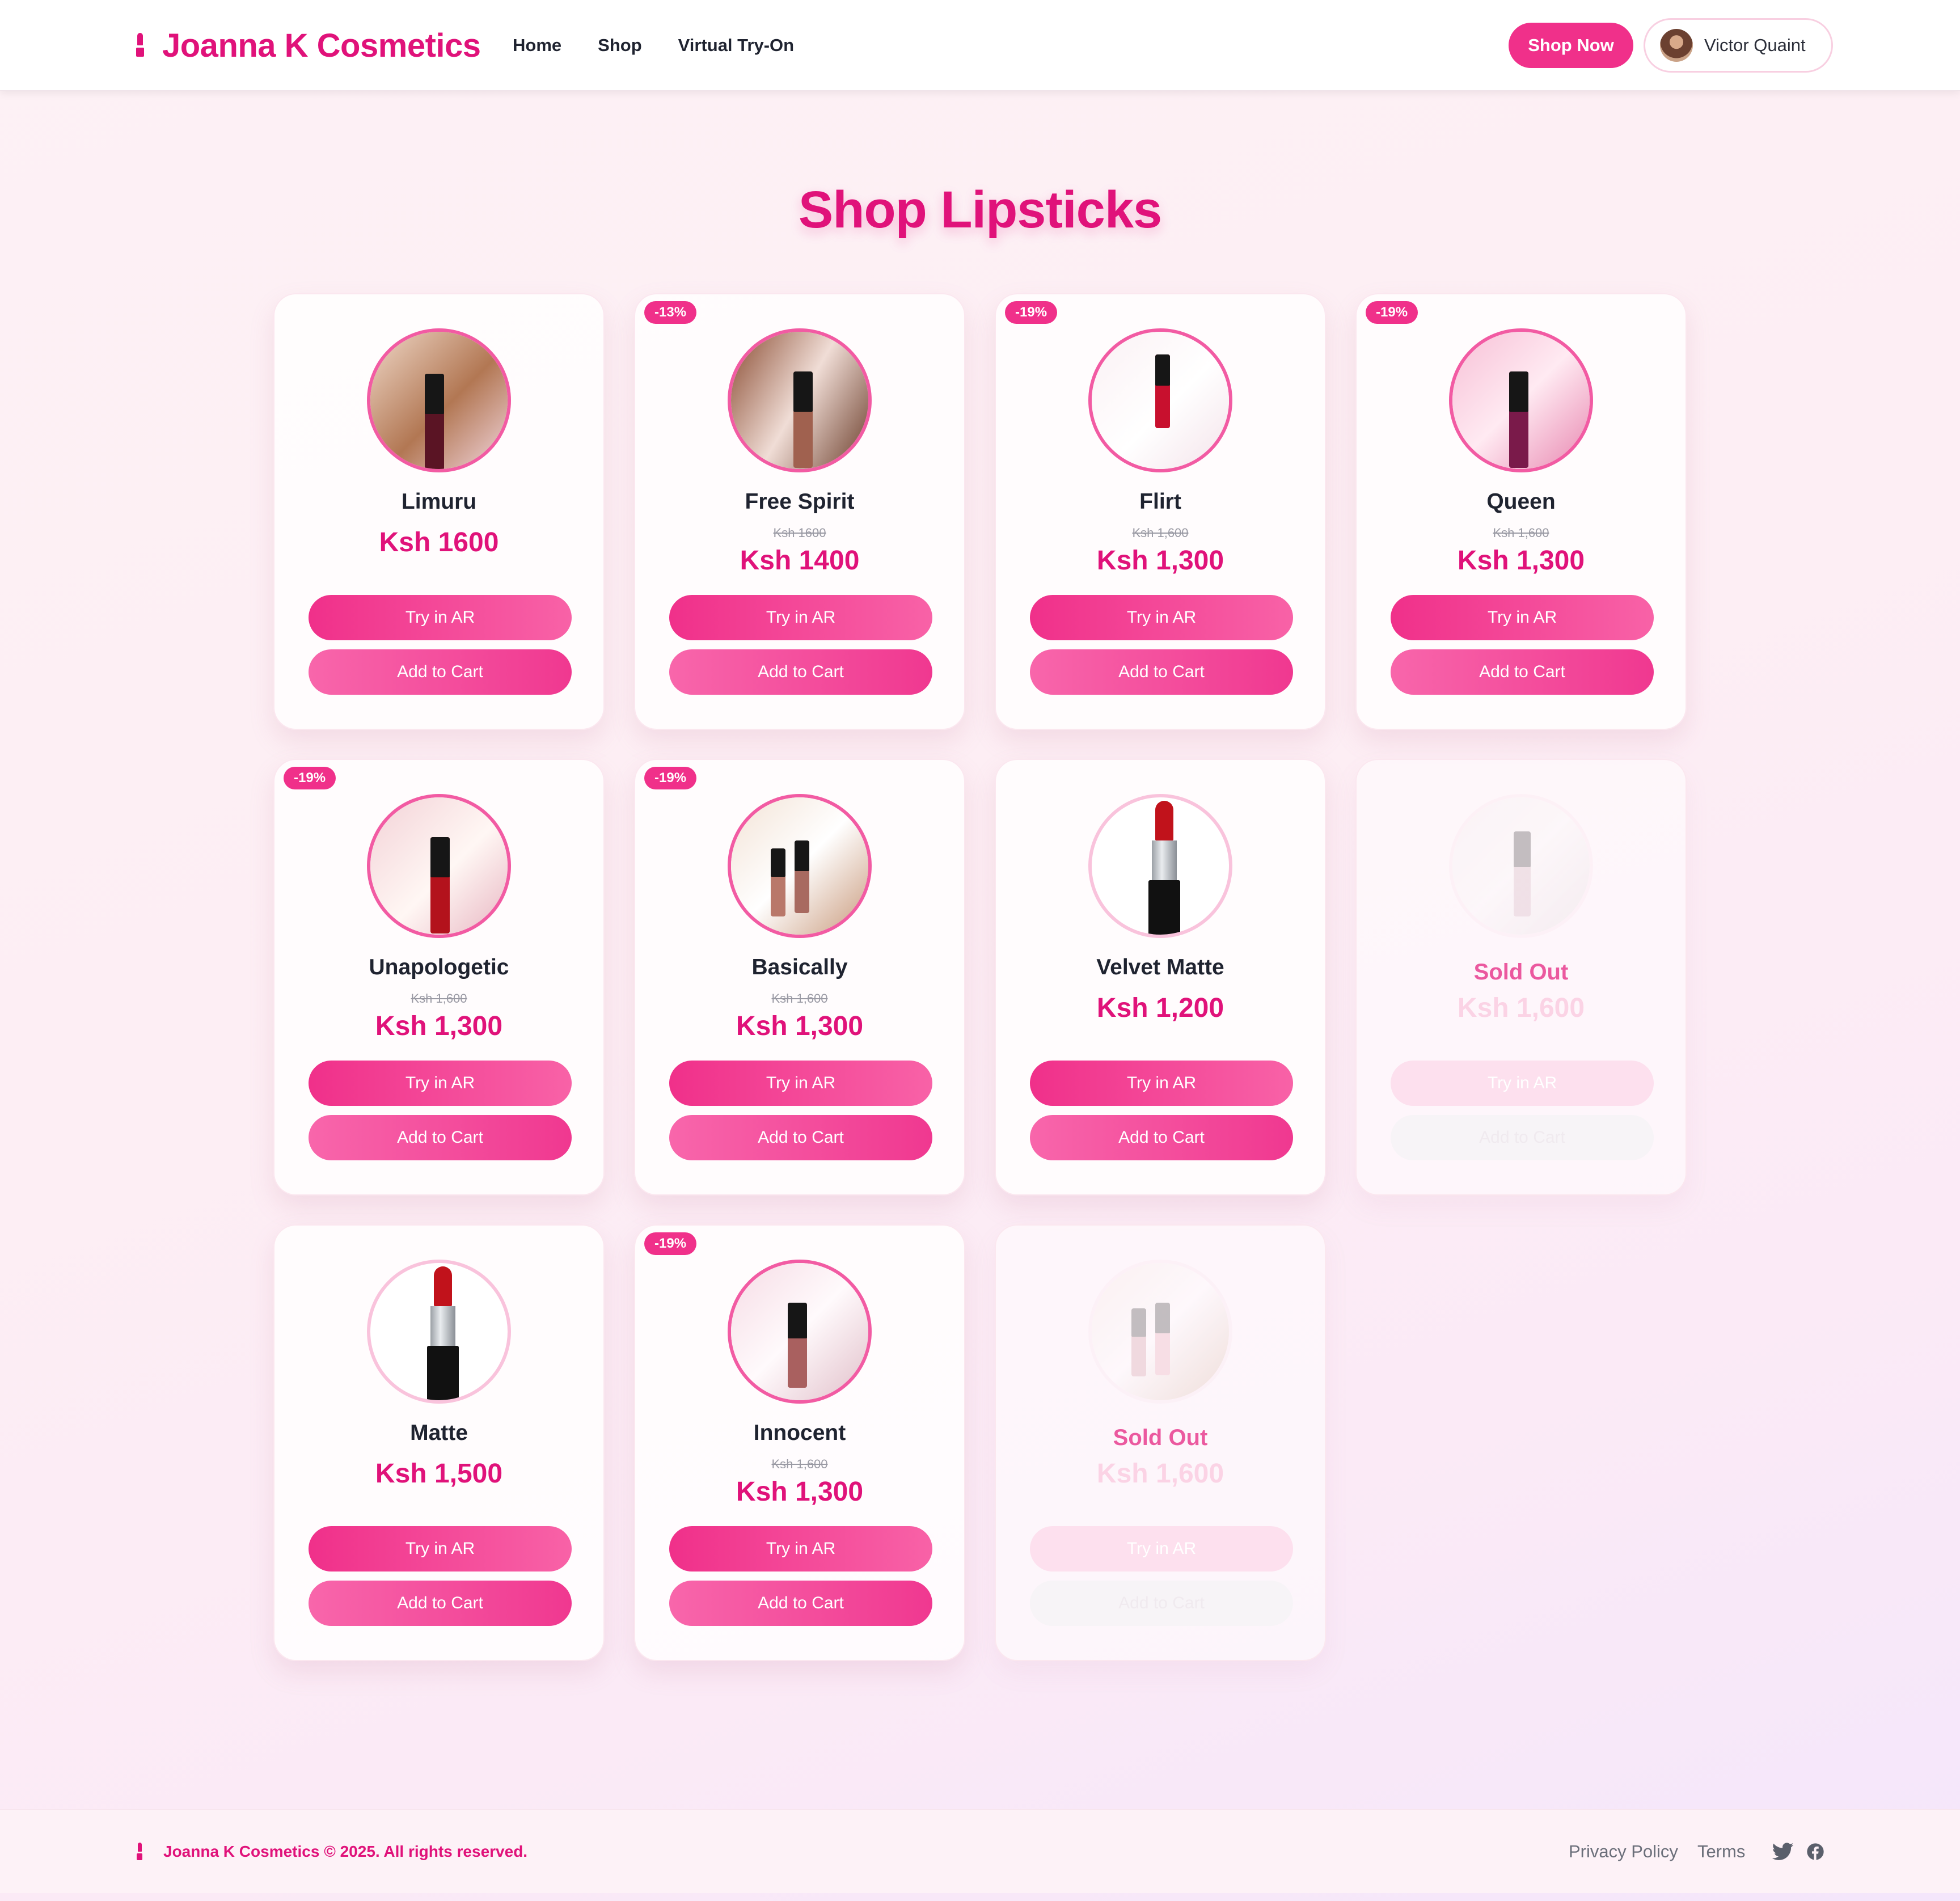  I want to click on original-price: Ksh 1600, so click(799, 533).